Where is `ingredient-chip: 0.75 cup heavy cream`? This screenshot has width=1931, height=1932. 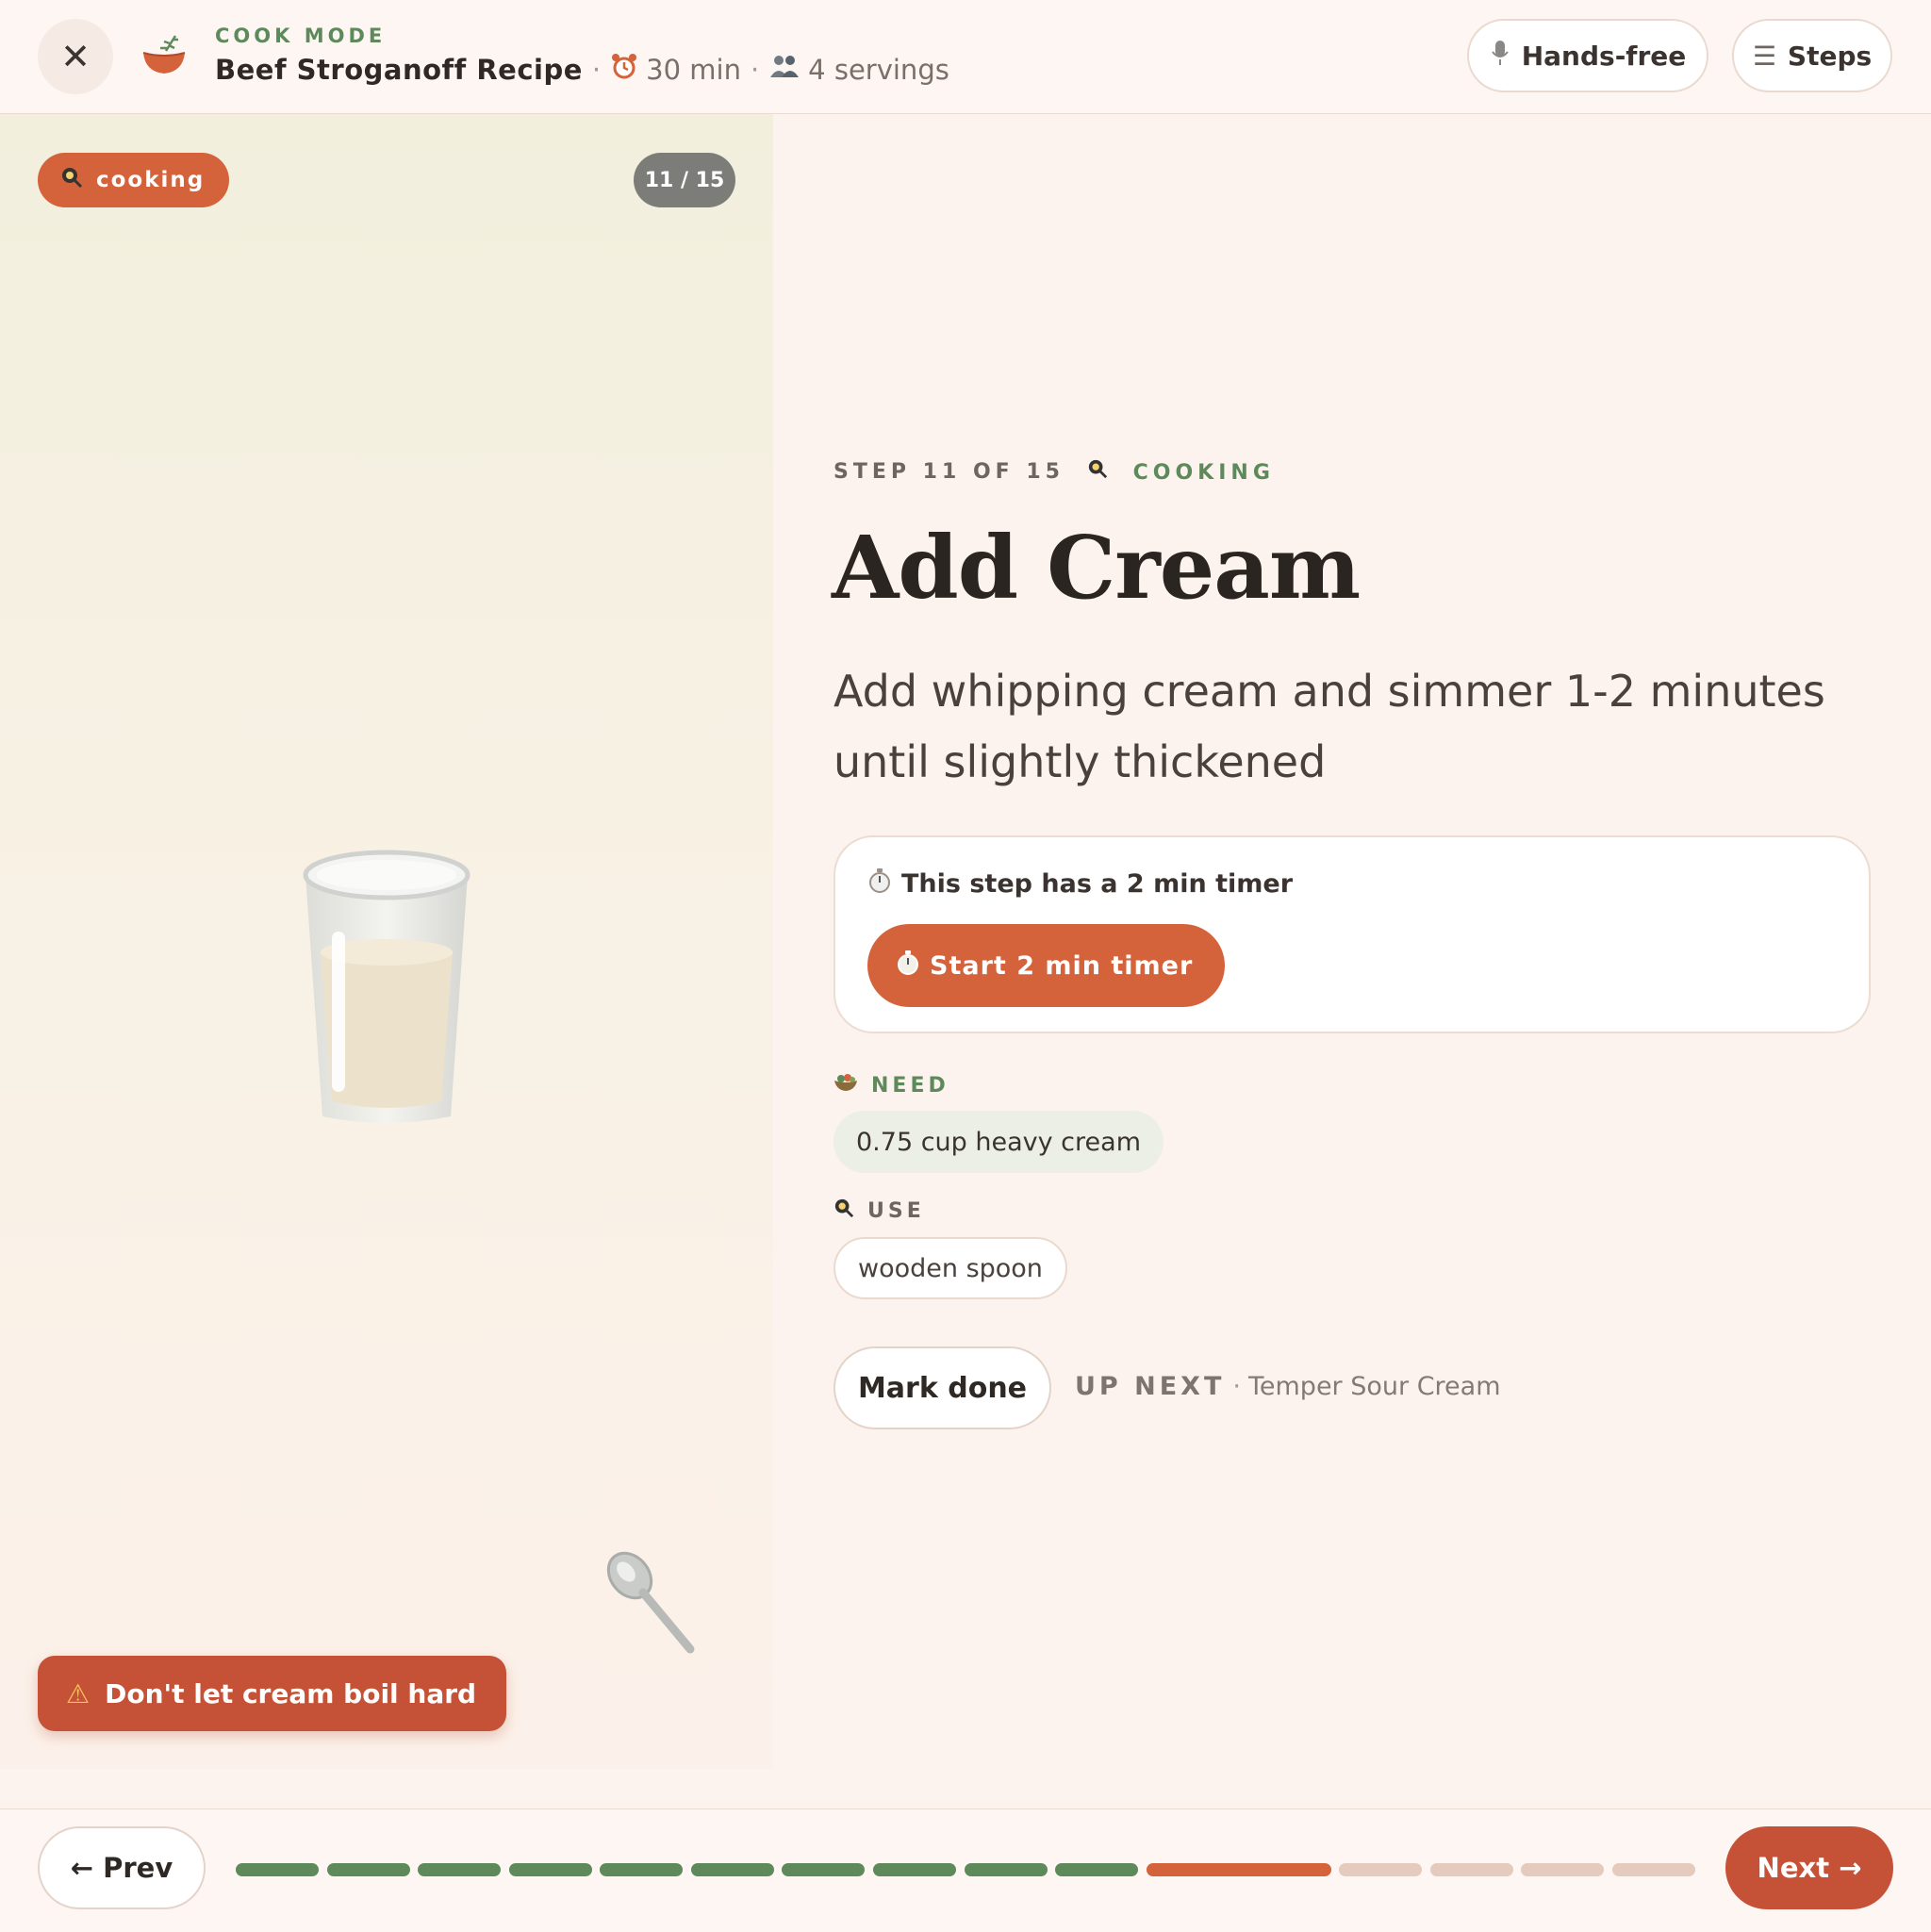 ingredient-chip: 0.75 cup heavy cream is located at coordinates (998, 1142).